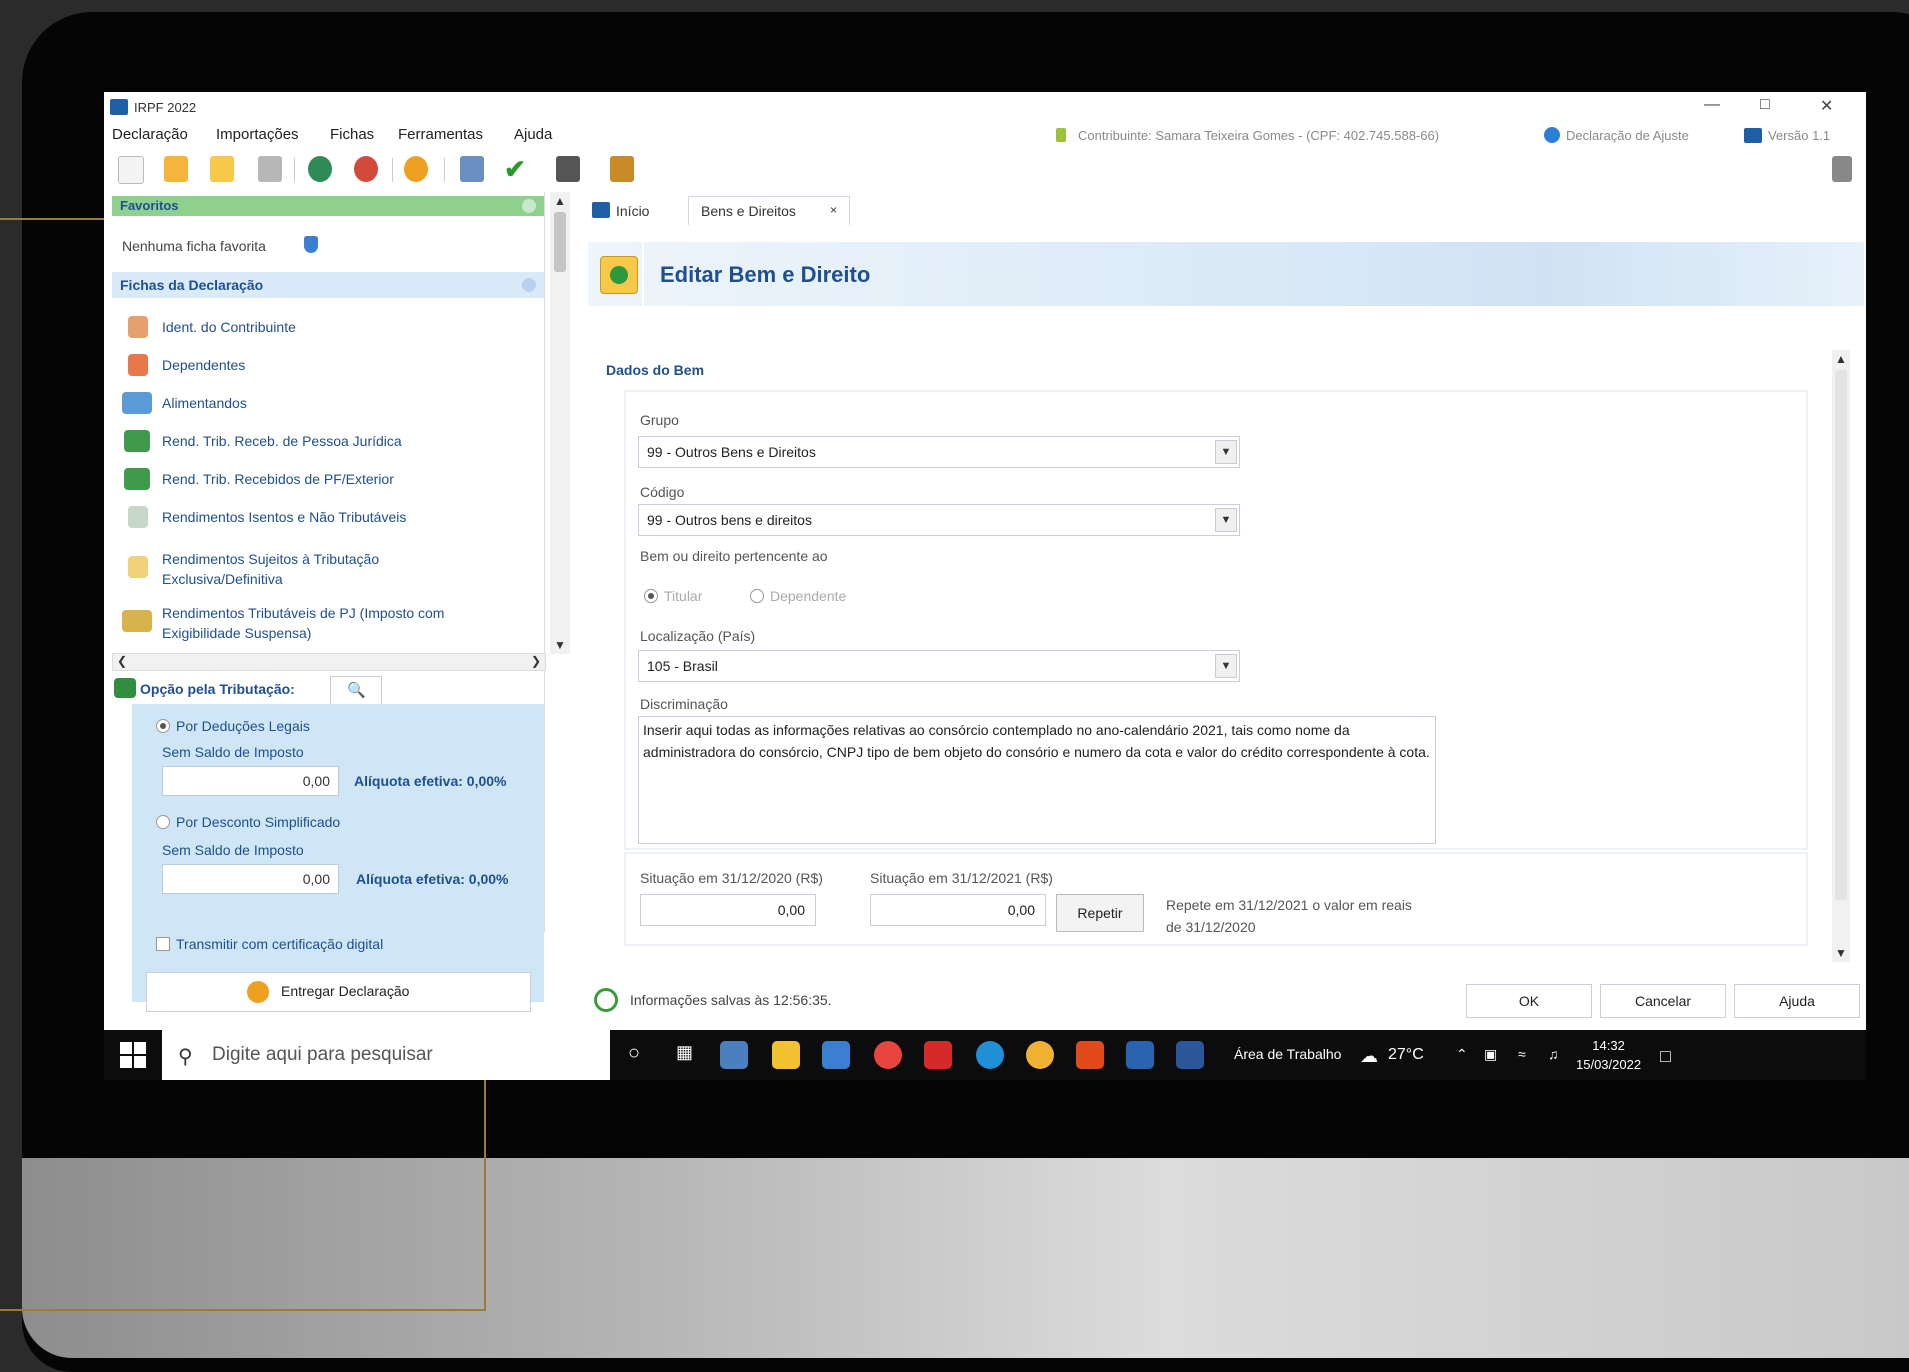  I want to click on cortana-icon: ○, so click(634, 1053).